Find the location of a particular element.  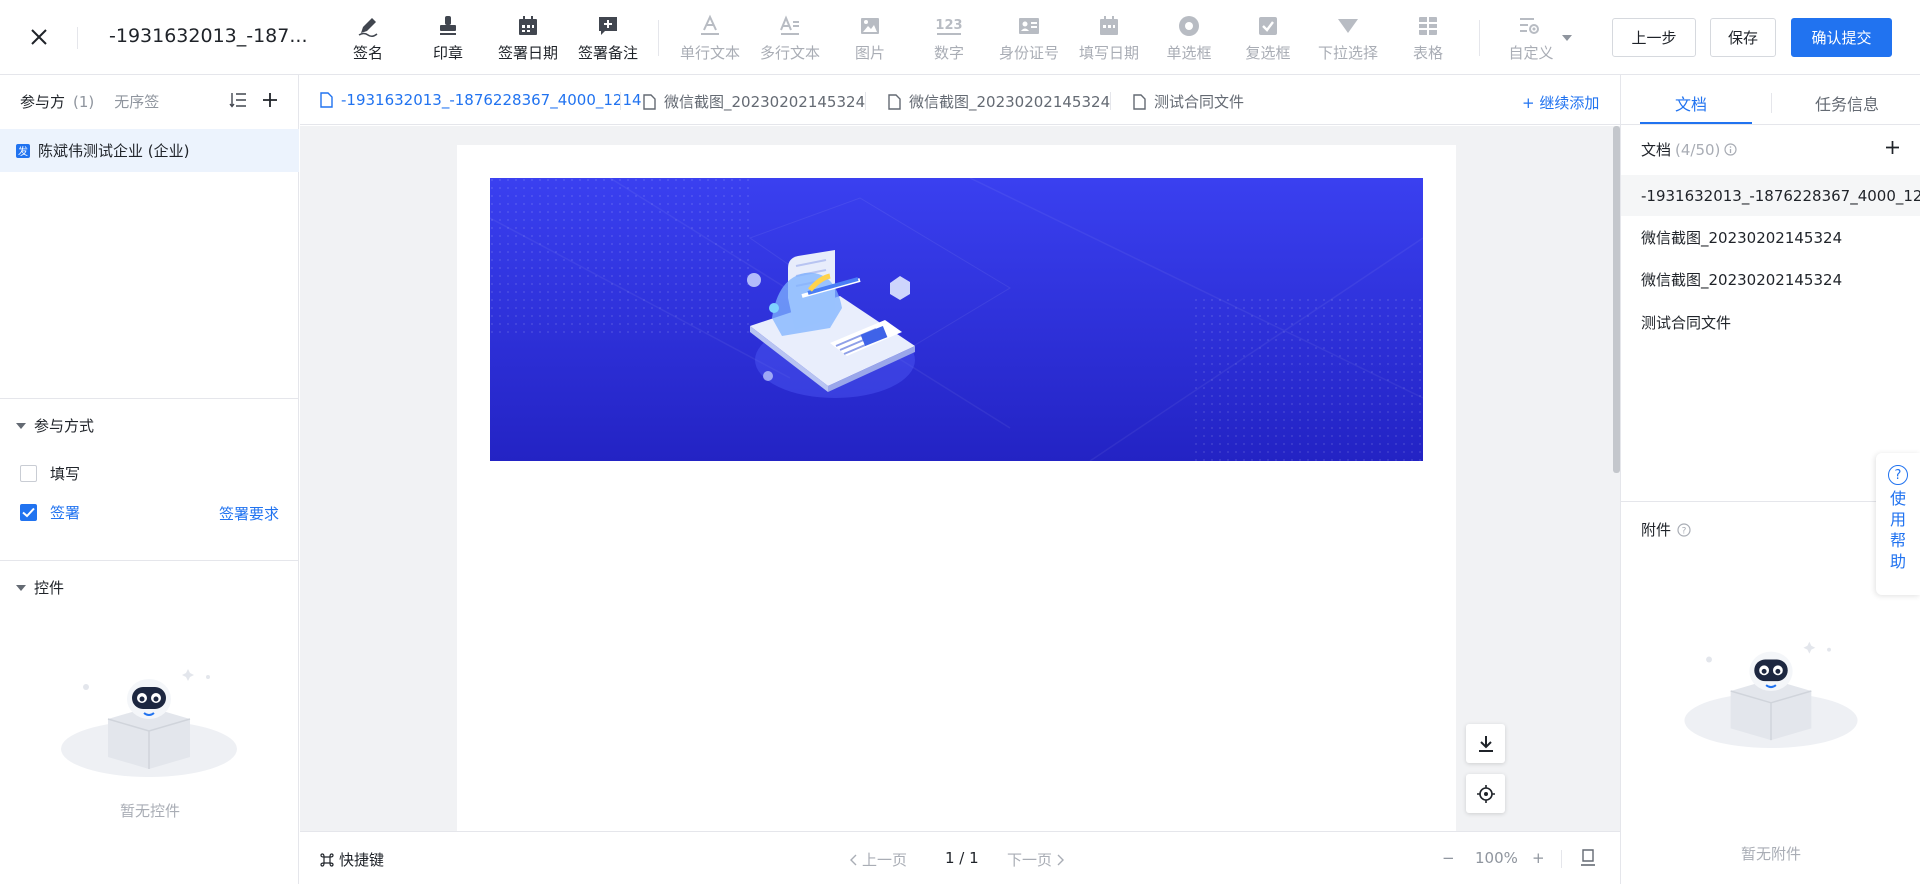

dropdown-icon is located at coordinates (1348, 26).